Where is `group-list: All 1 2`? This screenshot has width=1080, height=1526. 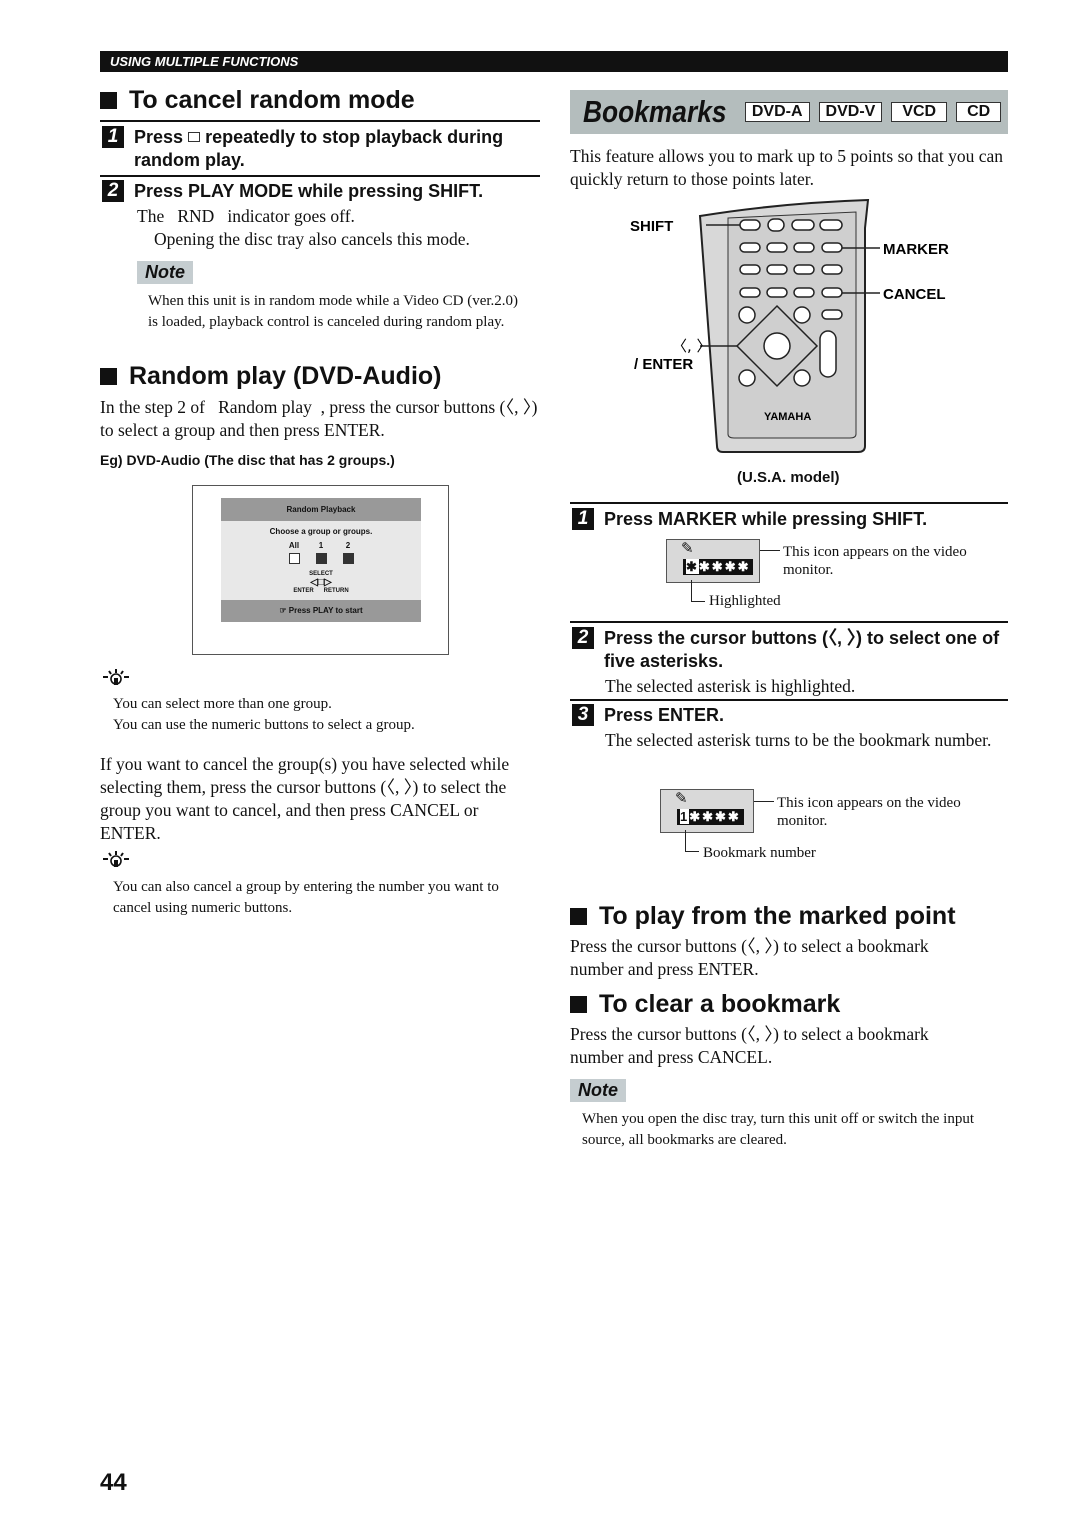 group-list: All 1 2 is located at coordinates (321, 554).